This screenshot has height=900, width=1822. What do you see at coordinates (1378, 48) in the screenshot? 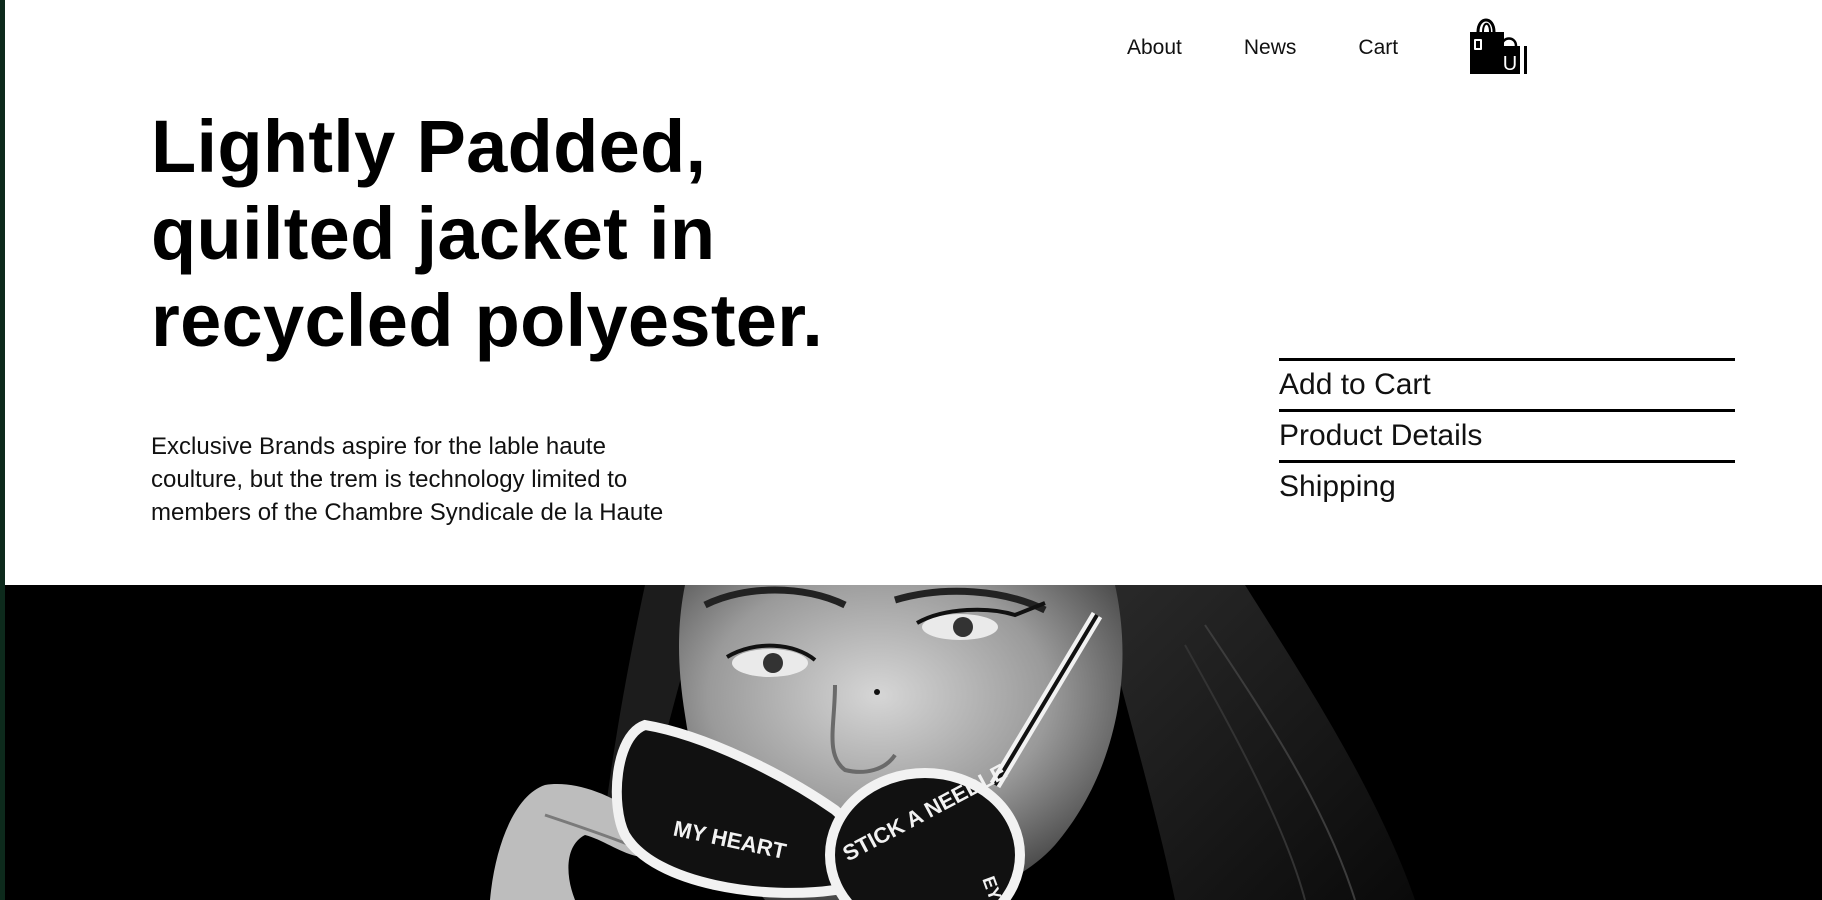
I see `nav-link-cart: Cart` at bounding box center [1378, 48].